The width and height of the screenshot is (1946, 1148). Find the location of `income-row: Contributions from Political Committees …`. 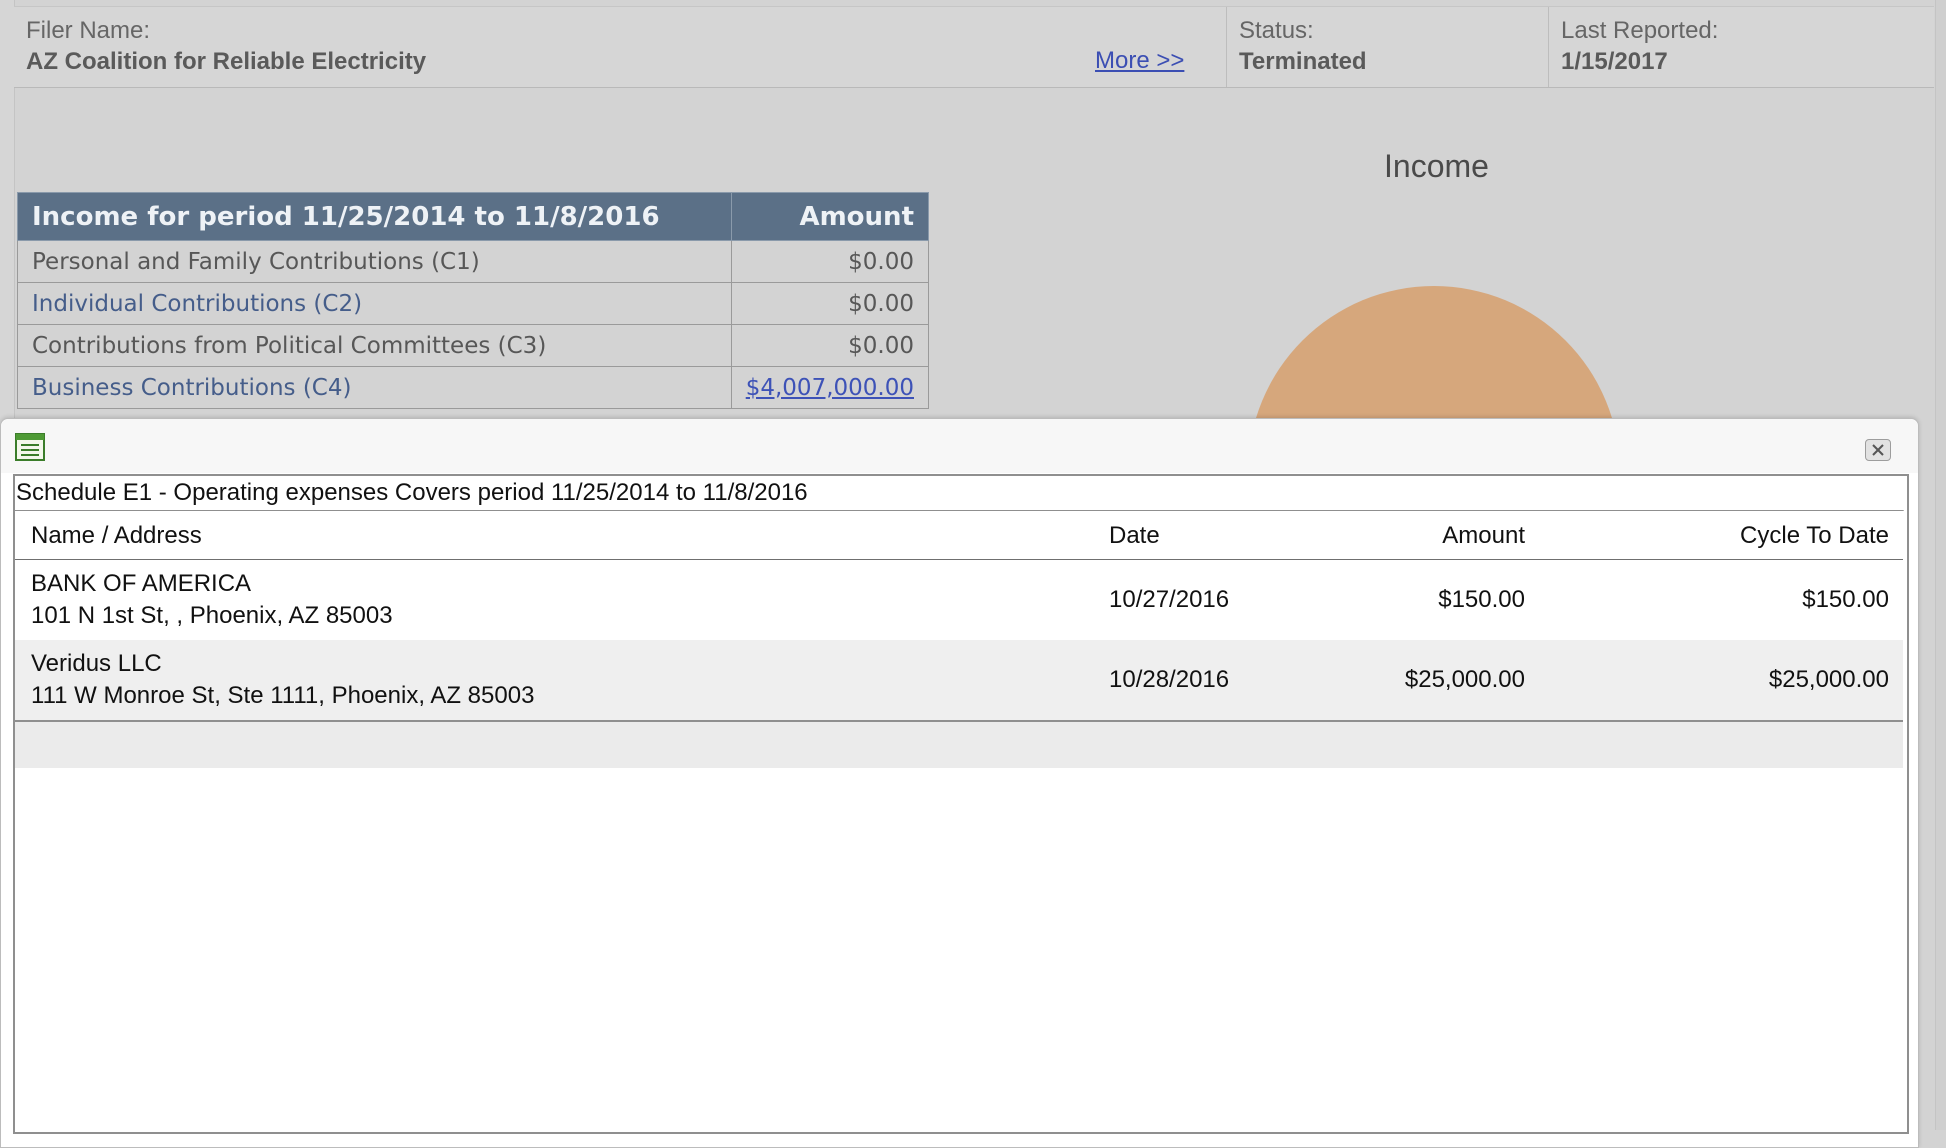

income-row: Contributions from Political Committees … is located at coordinates (473, 345).